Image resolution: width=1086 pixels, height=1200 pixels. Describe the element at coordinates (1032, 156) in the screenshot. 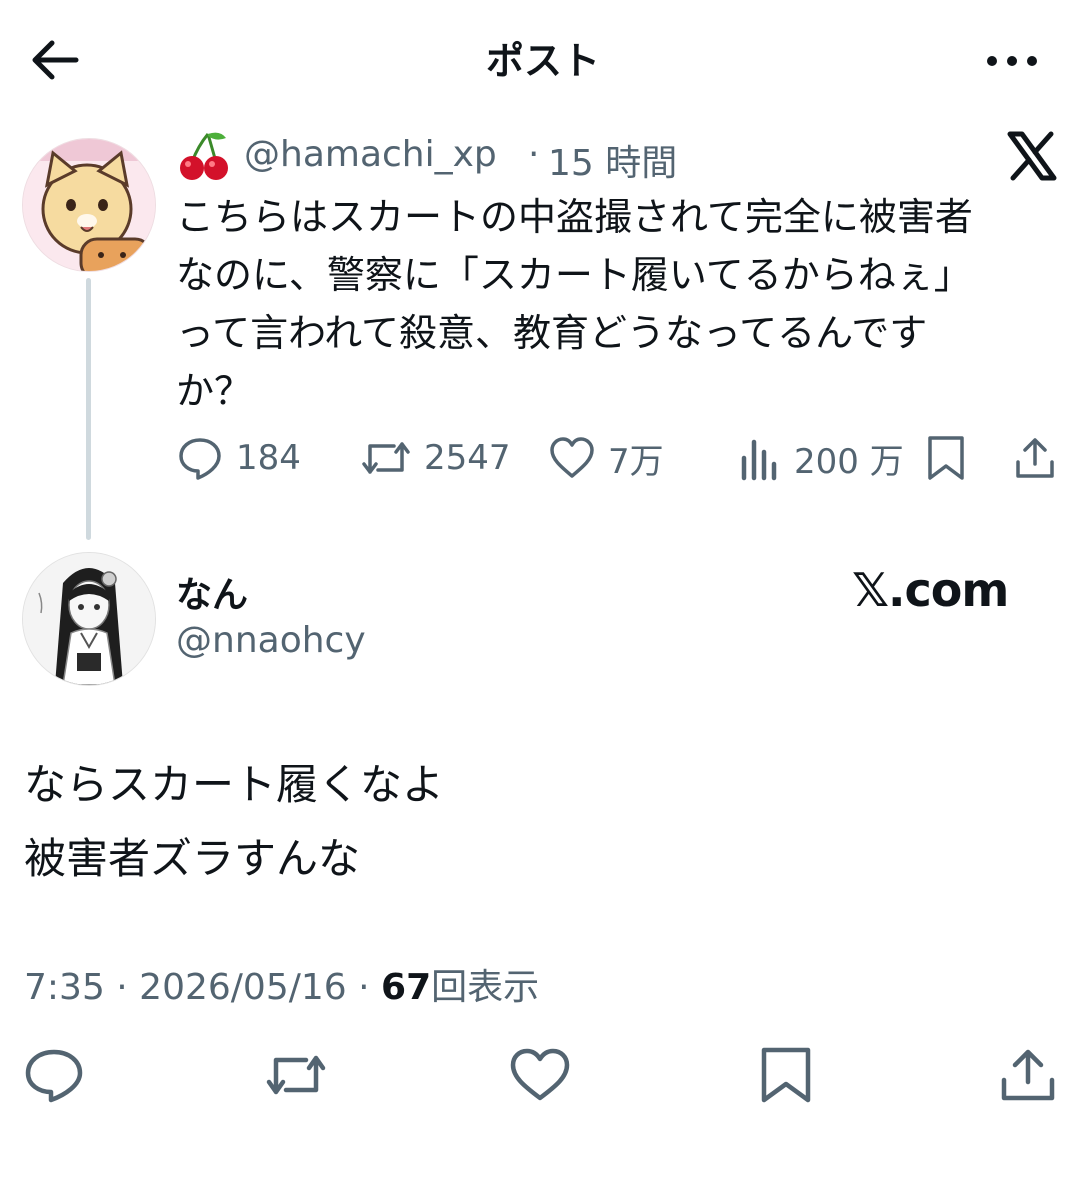

I see `x-logo-icon` at that location.